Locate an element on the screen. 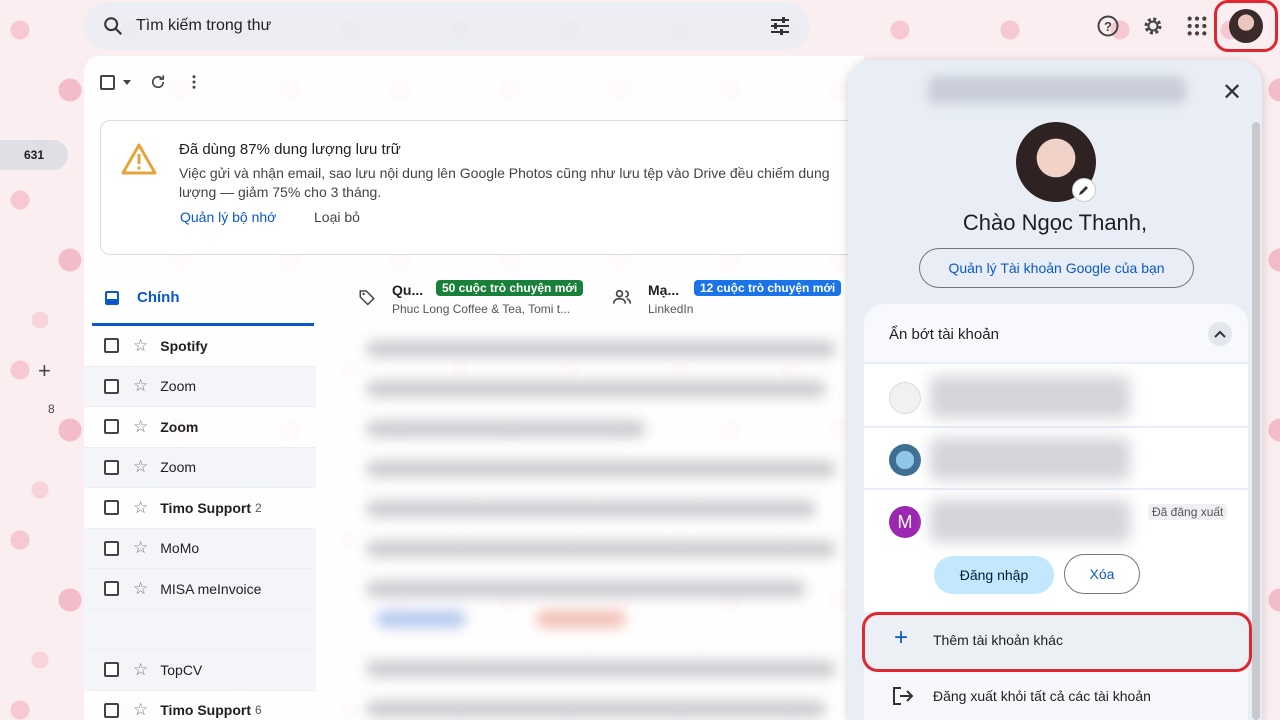 This screenshot has height=720, width=1280. email-row: ☆ Spotify is located at coordinates (200, 346).